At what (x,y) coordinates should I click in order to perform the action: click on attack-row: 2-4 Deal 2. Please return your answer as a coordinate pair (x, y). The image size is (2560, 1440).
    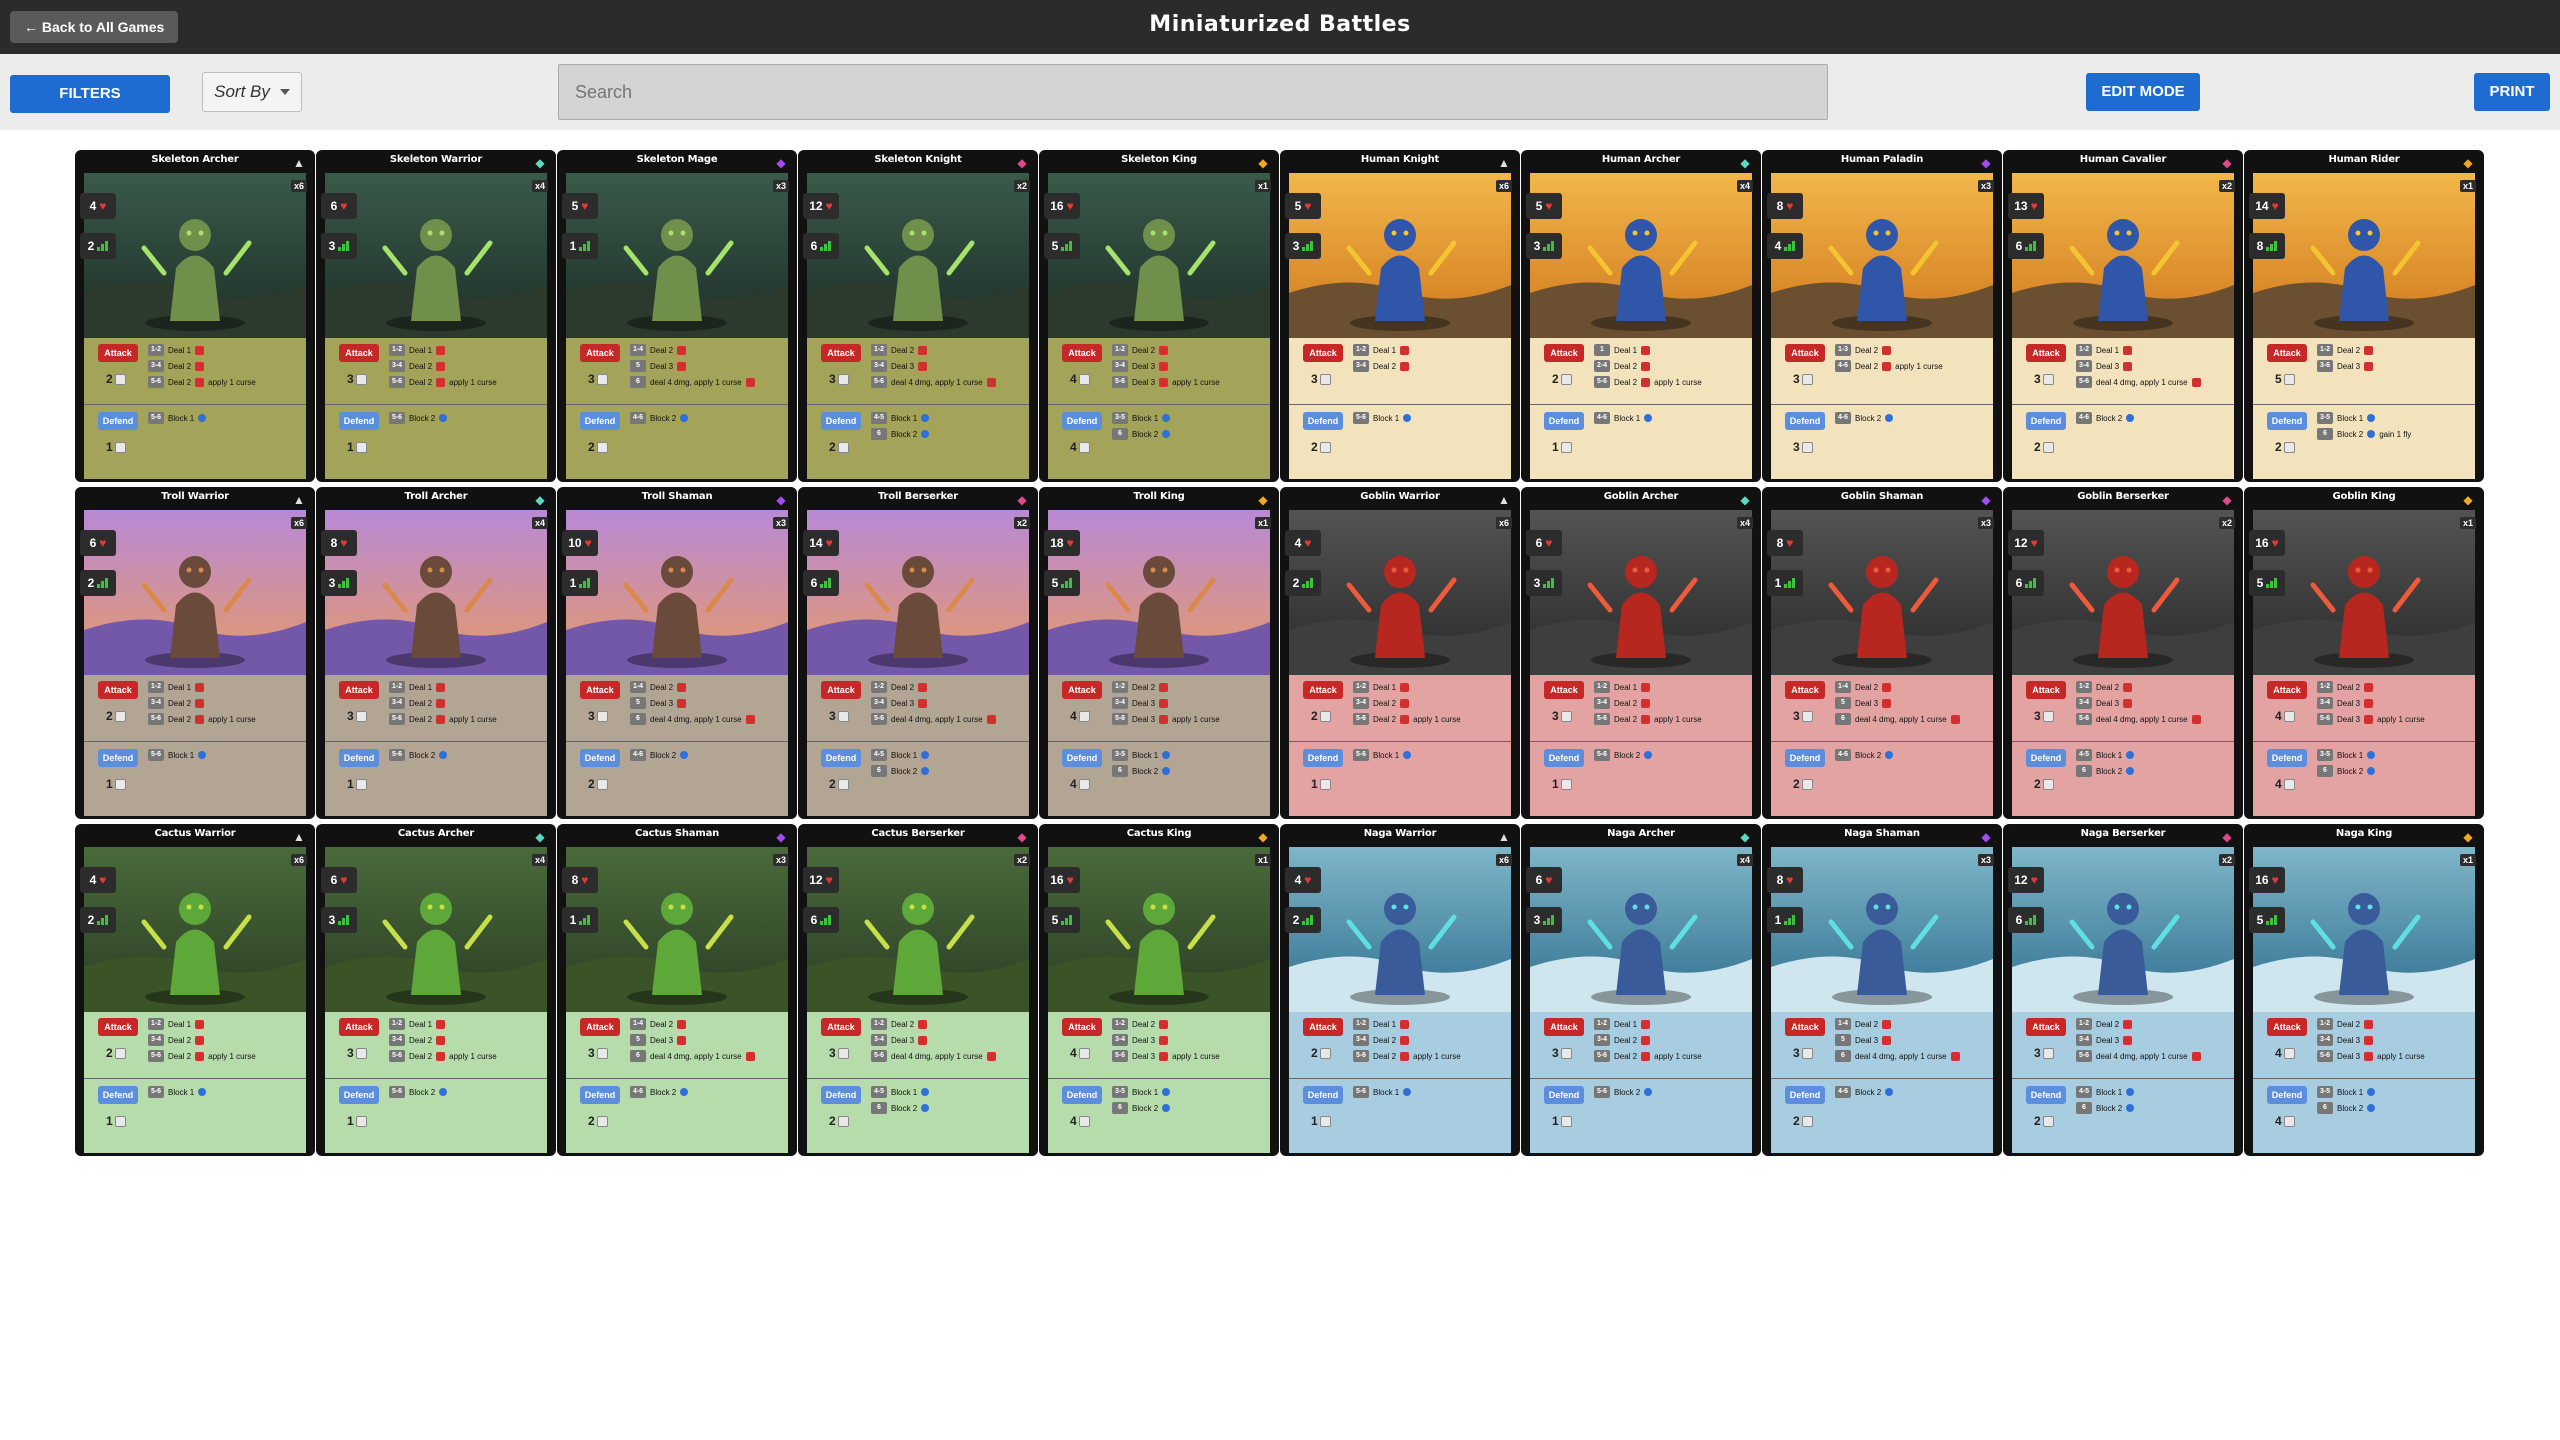
    Looking at the image, I should click on (1672, 366).